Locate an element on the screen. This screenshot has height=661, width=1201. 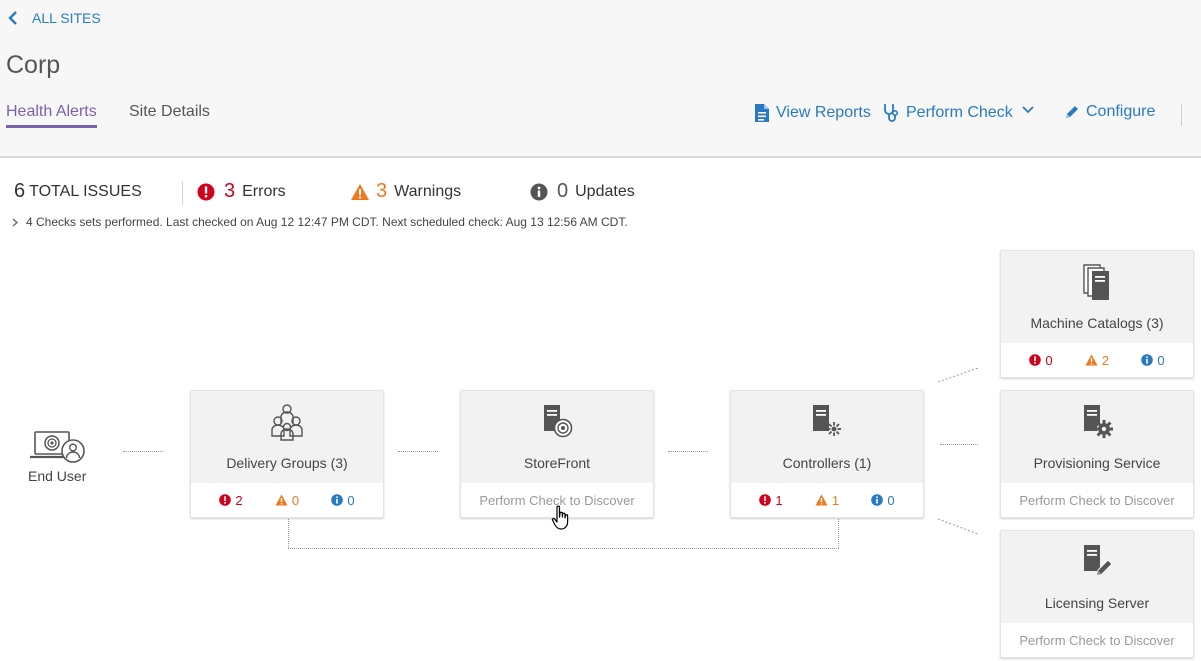
warning-count: 1 is located at coordinates (827, 500).